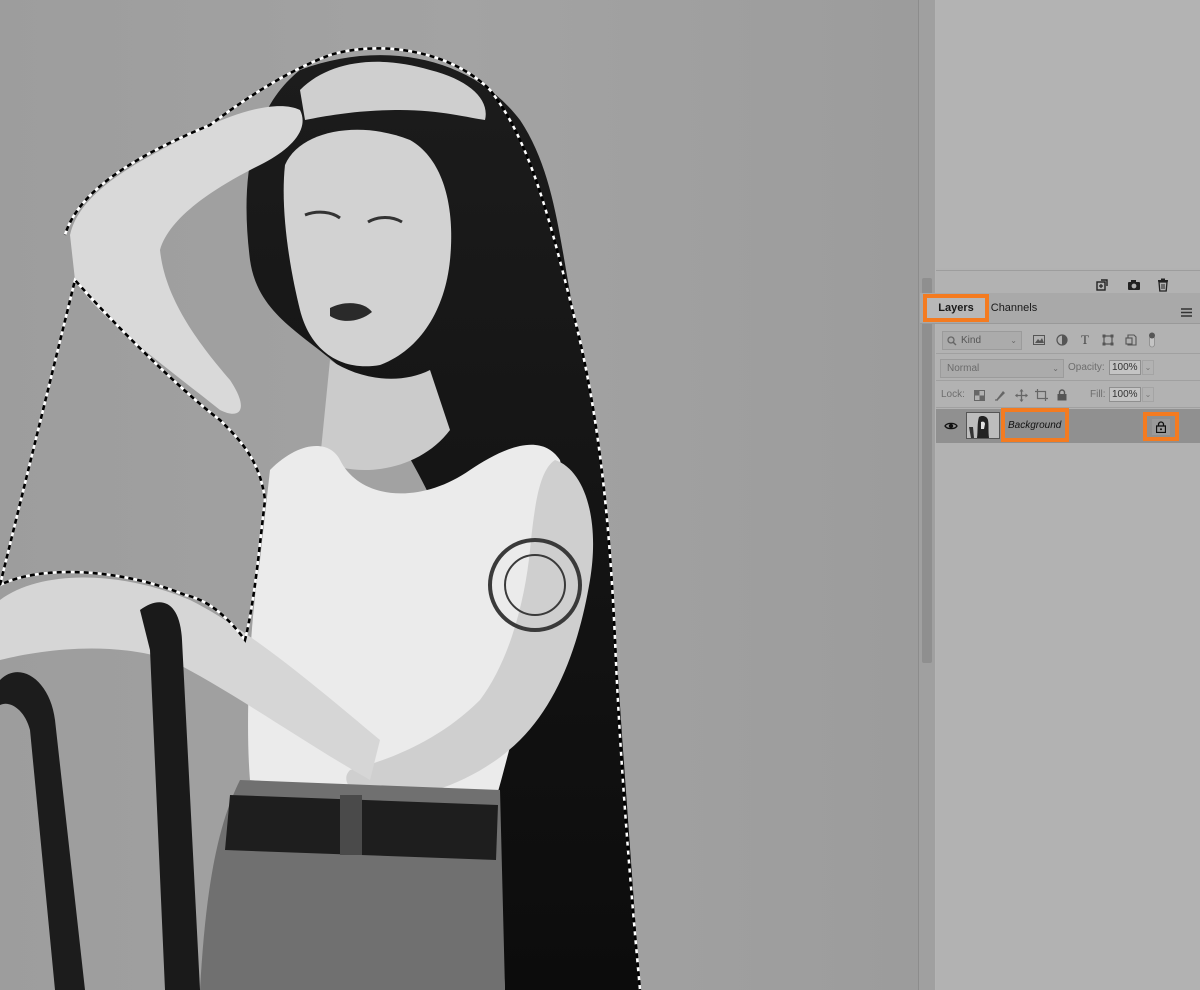 The height and width of the screenshot is (990, 1200). What do you see at coordinates (979, 395) in the screenshot?
I see `lock-transparent-pixels-icon` at bounding box center [979, 395].